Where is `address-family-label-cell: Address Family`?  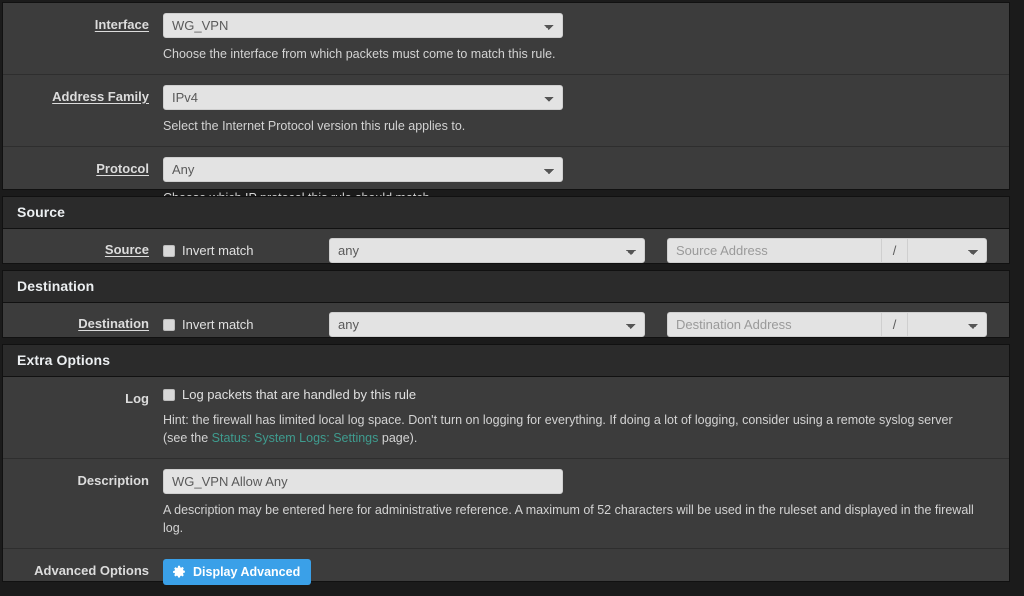 address-family-label-cell: Address Family is located at coordinates (83, 94).